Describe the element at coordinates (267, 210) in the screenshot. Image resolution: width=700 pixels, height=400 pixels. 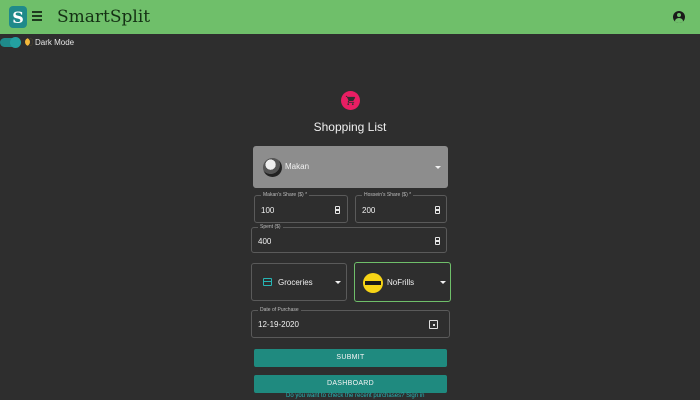
I see `makan-share-value: 100` at that location.